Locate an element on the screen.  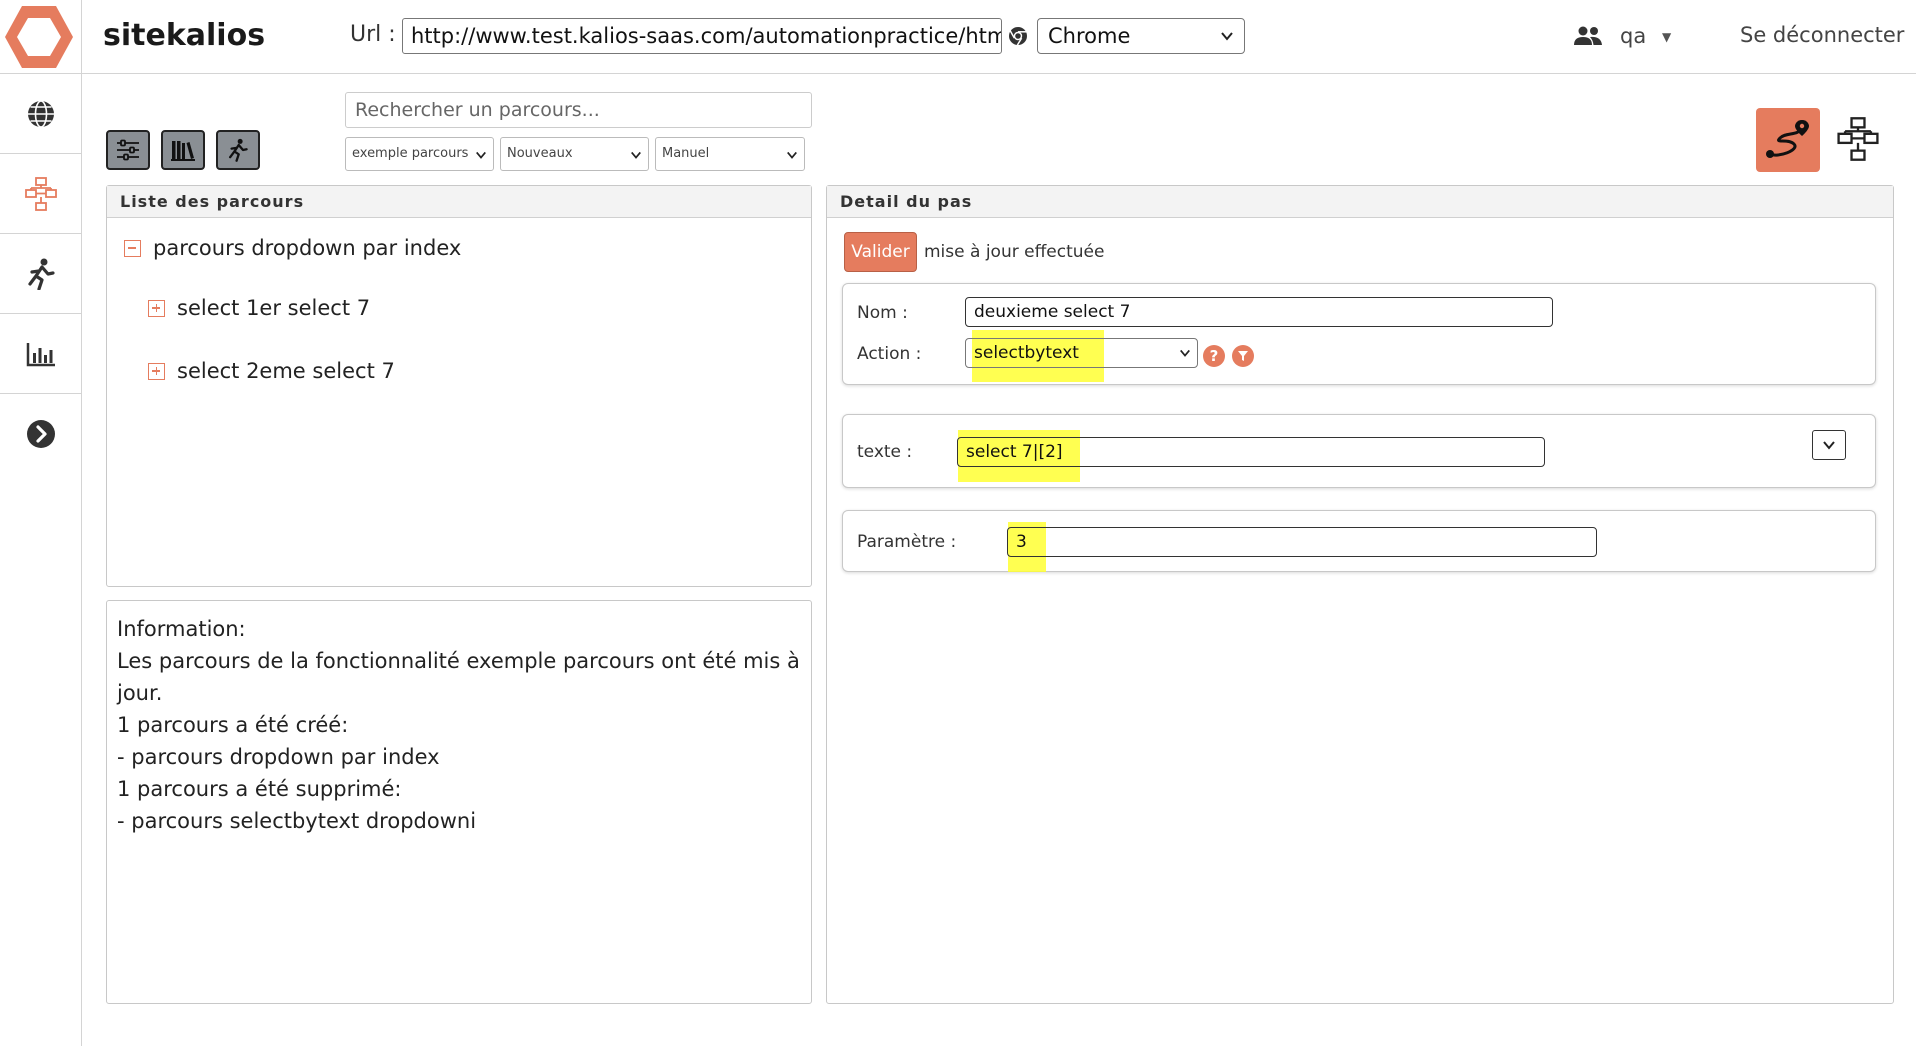
funnel-icon is located at coordinates (1243, 356).